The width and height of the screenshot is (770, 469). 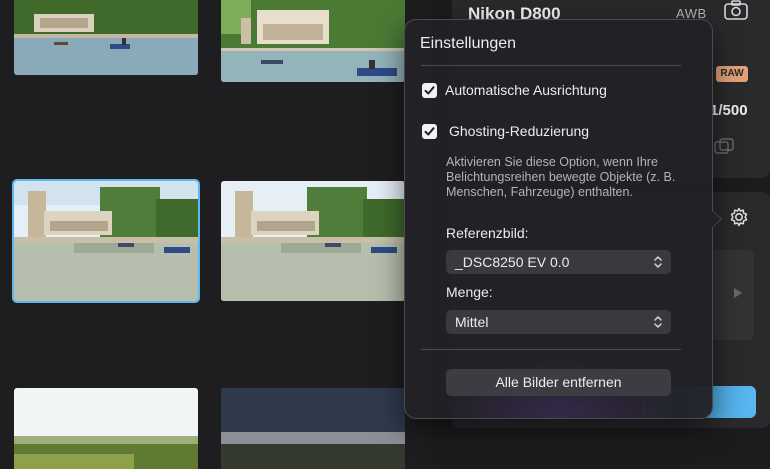 I want to click on popover-title: Einstellungen, so click(x=468, y=43).